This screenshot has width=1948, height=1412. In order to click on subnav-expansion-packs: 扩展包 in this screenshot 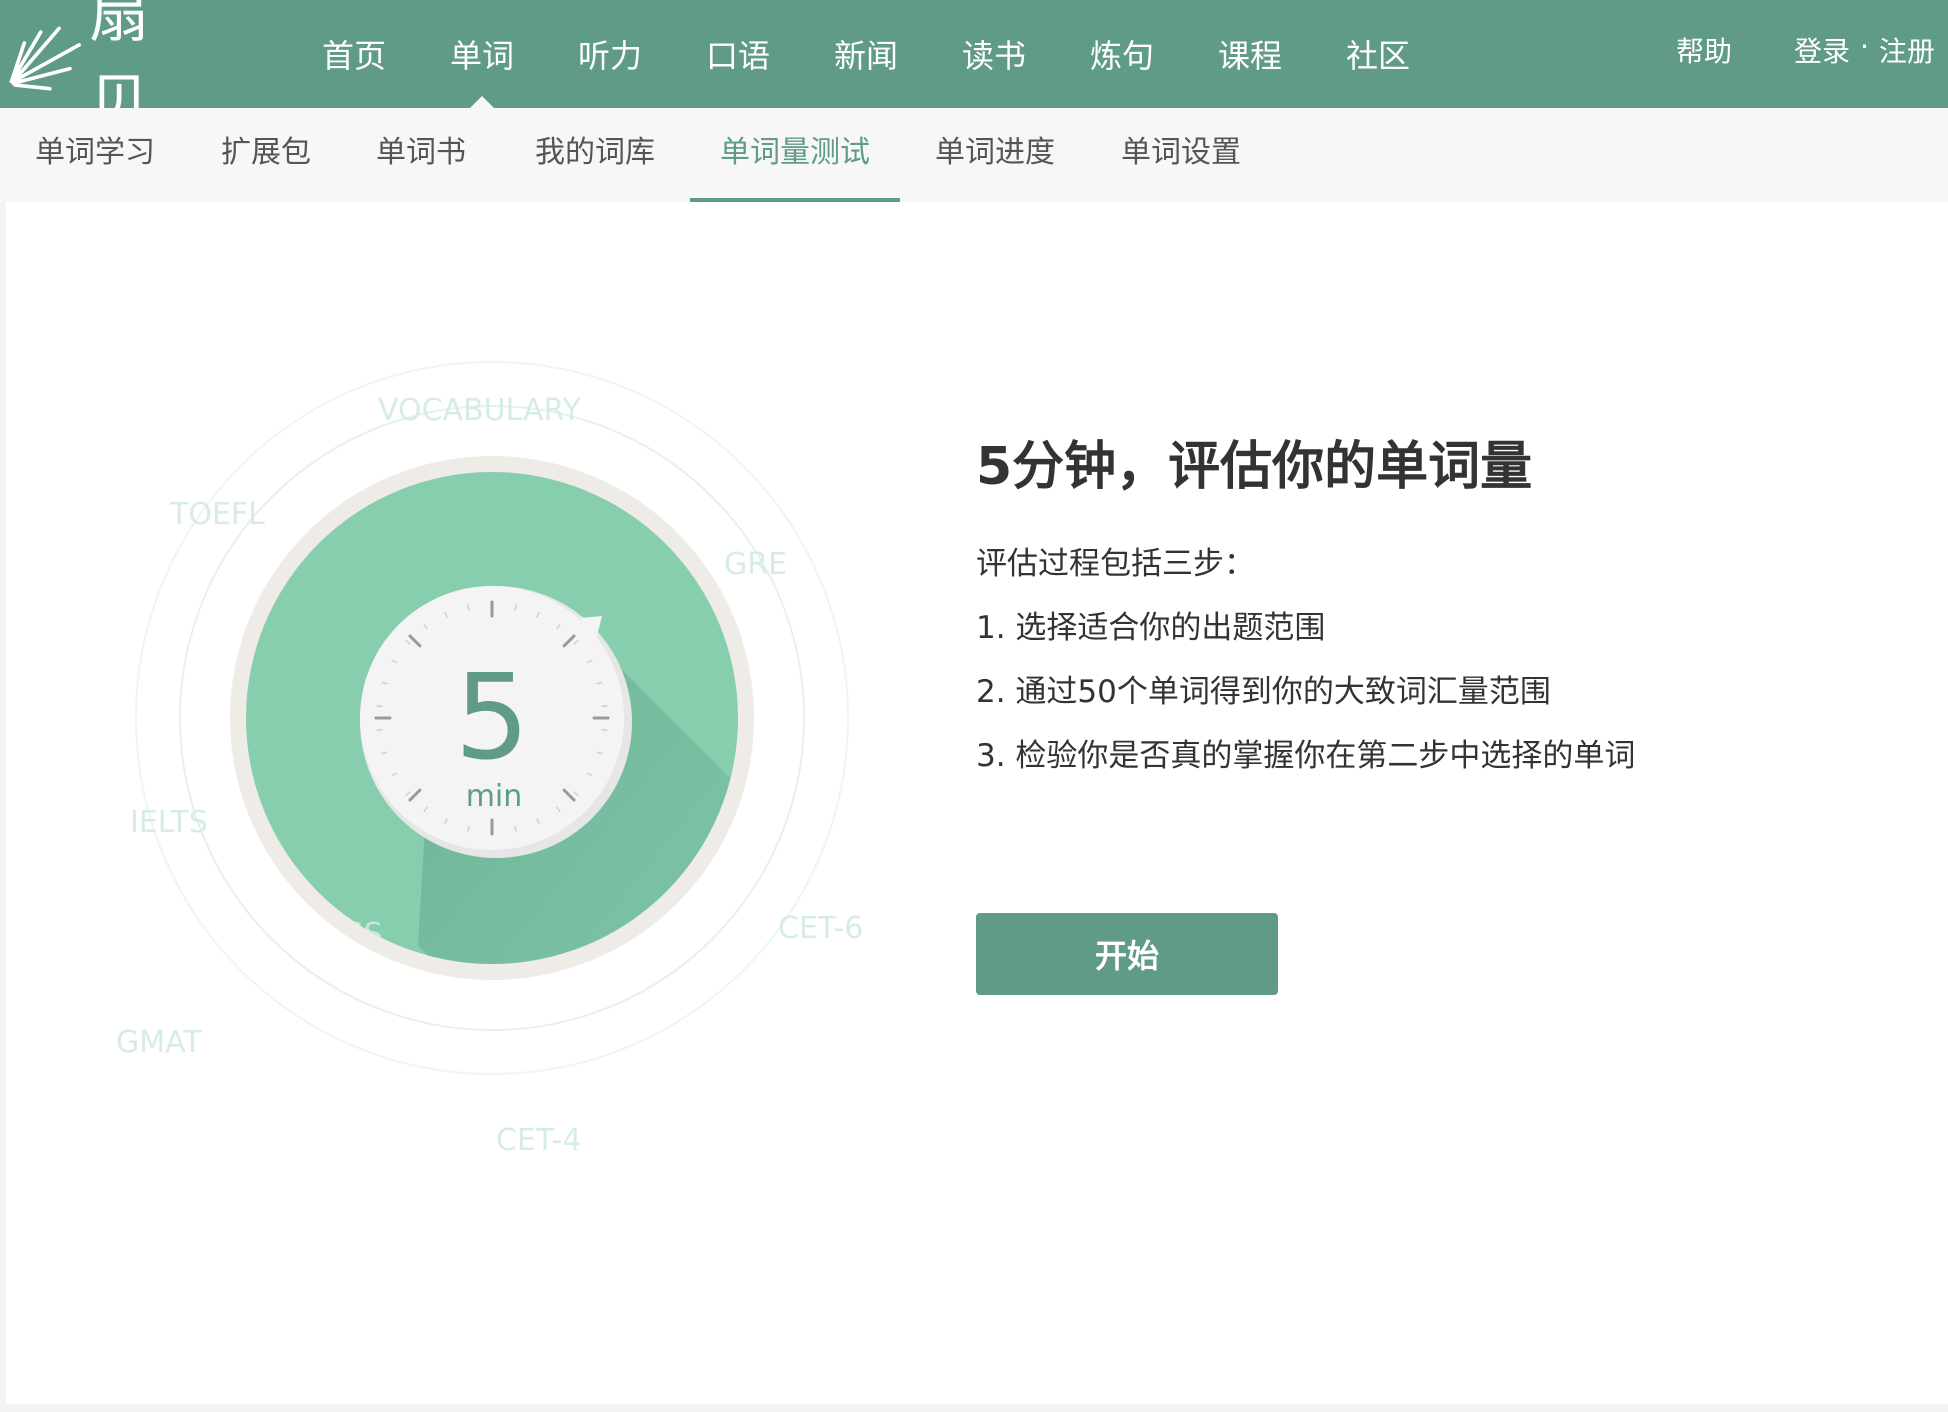, I will do `click(266, 155)`.